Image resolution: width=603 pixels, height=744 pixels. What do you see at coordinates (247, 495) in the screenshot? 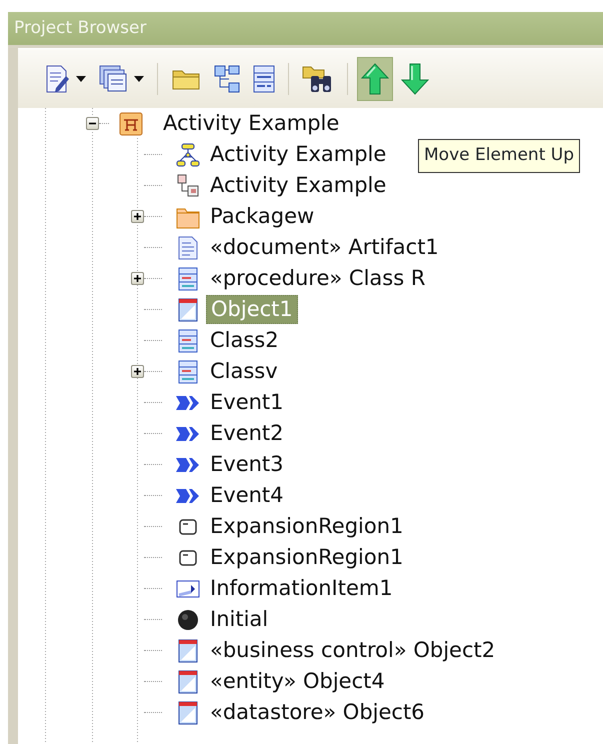
I see `tree-item: Event4` at bounding box center [247, 495].